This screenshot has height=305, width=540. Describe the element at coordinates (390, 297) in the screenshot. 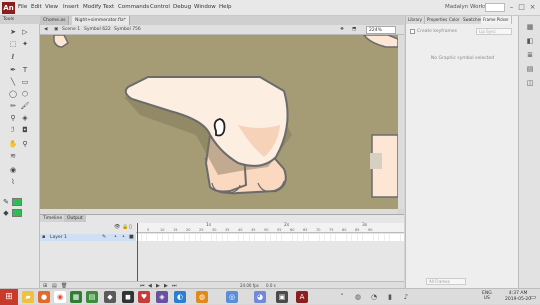

I see `network-icon: ▮` at that location.